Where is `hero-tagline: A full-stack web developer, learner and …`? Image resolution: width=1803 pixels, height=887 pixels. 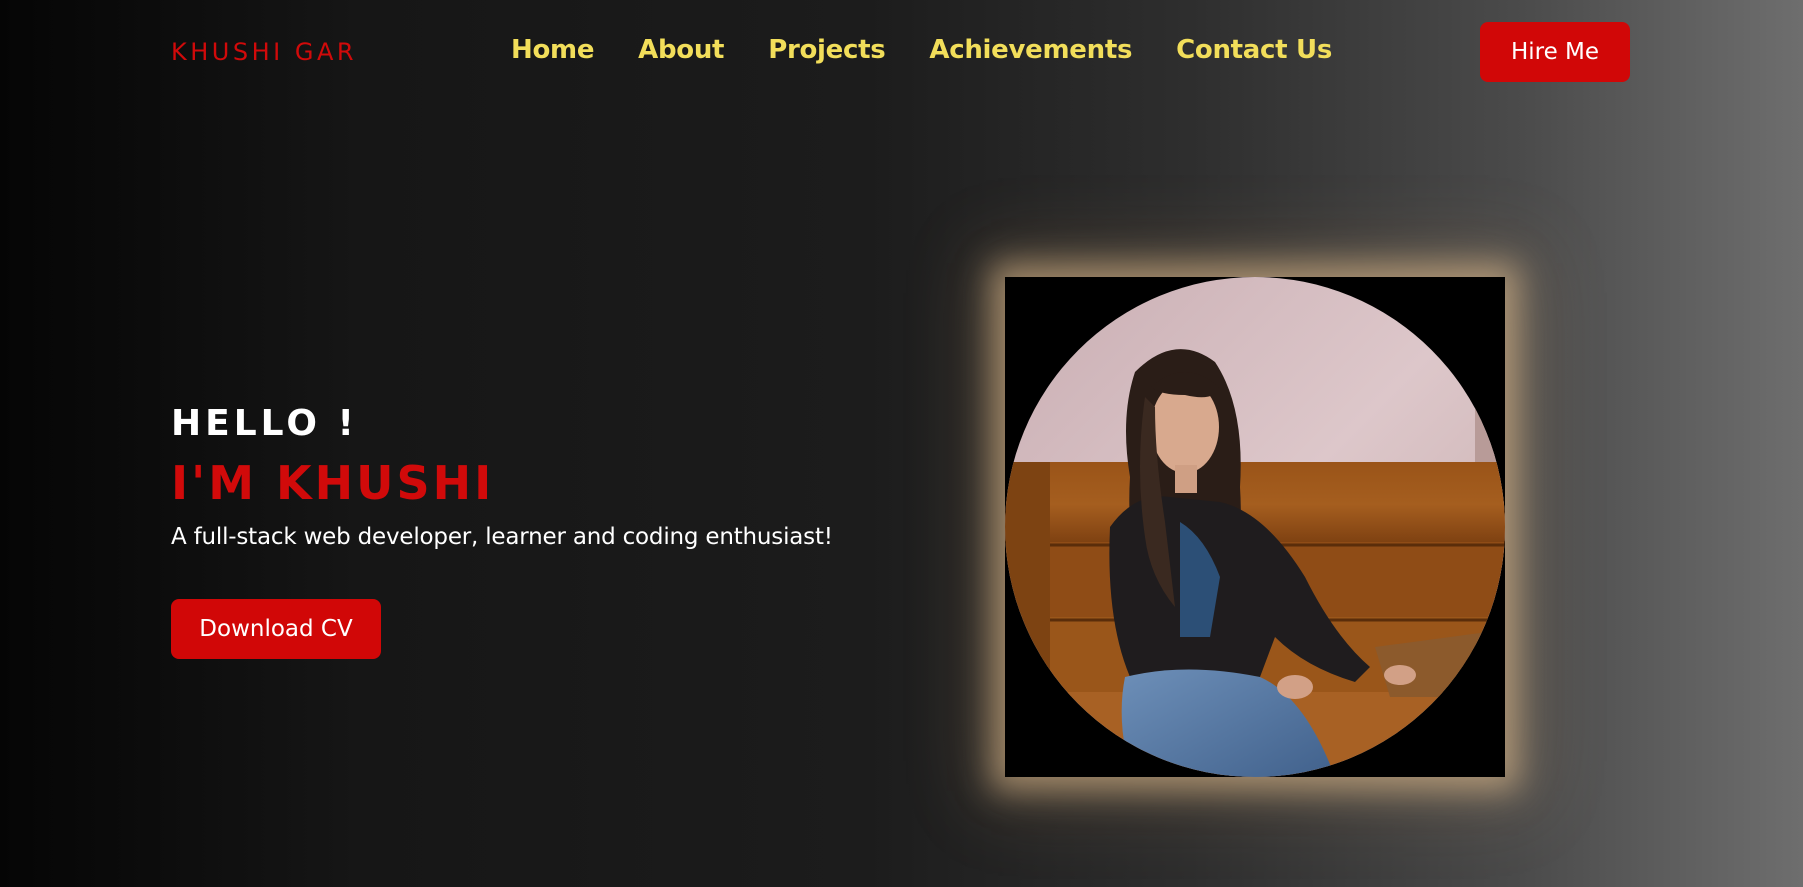
hero-tagline: A full-stack web developer, learner and … is located at coordinates (502, 537).